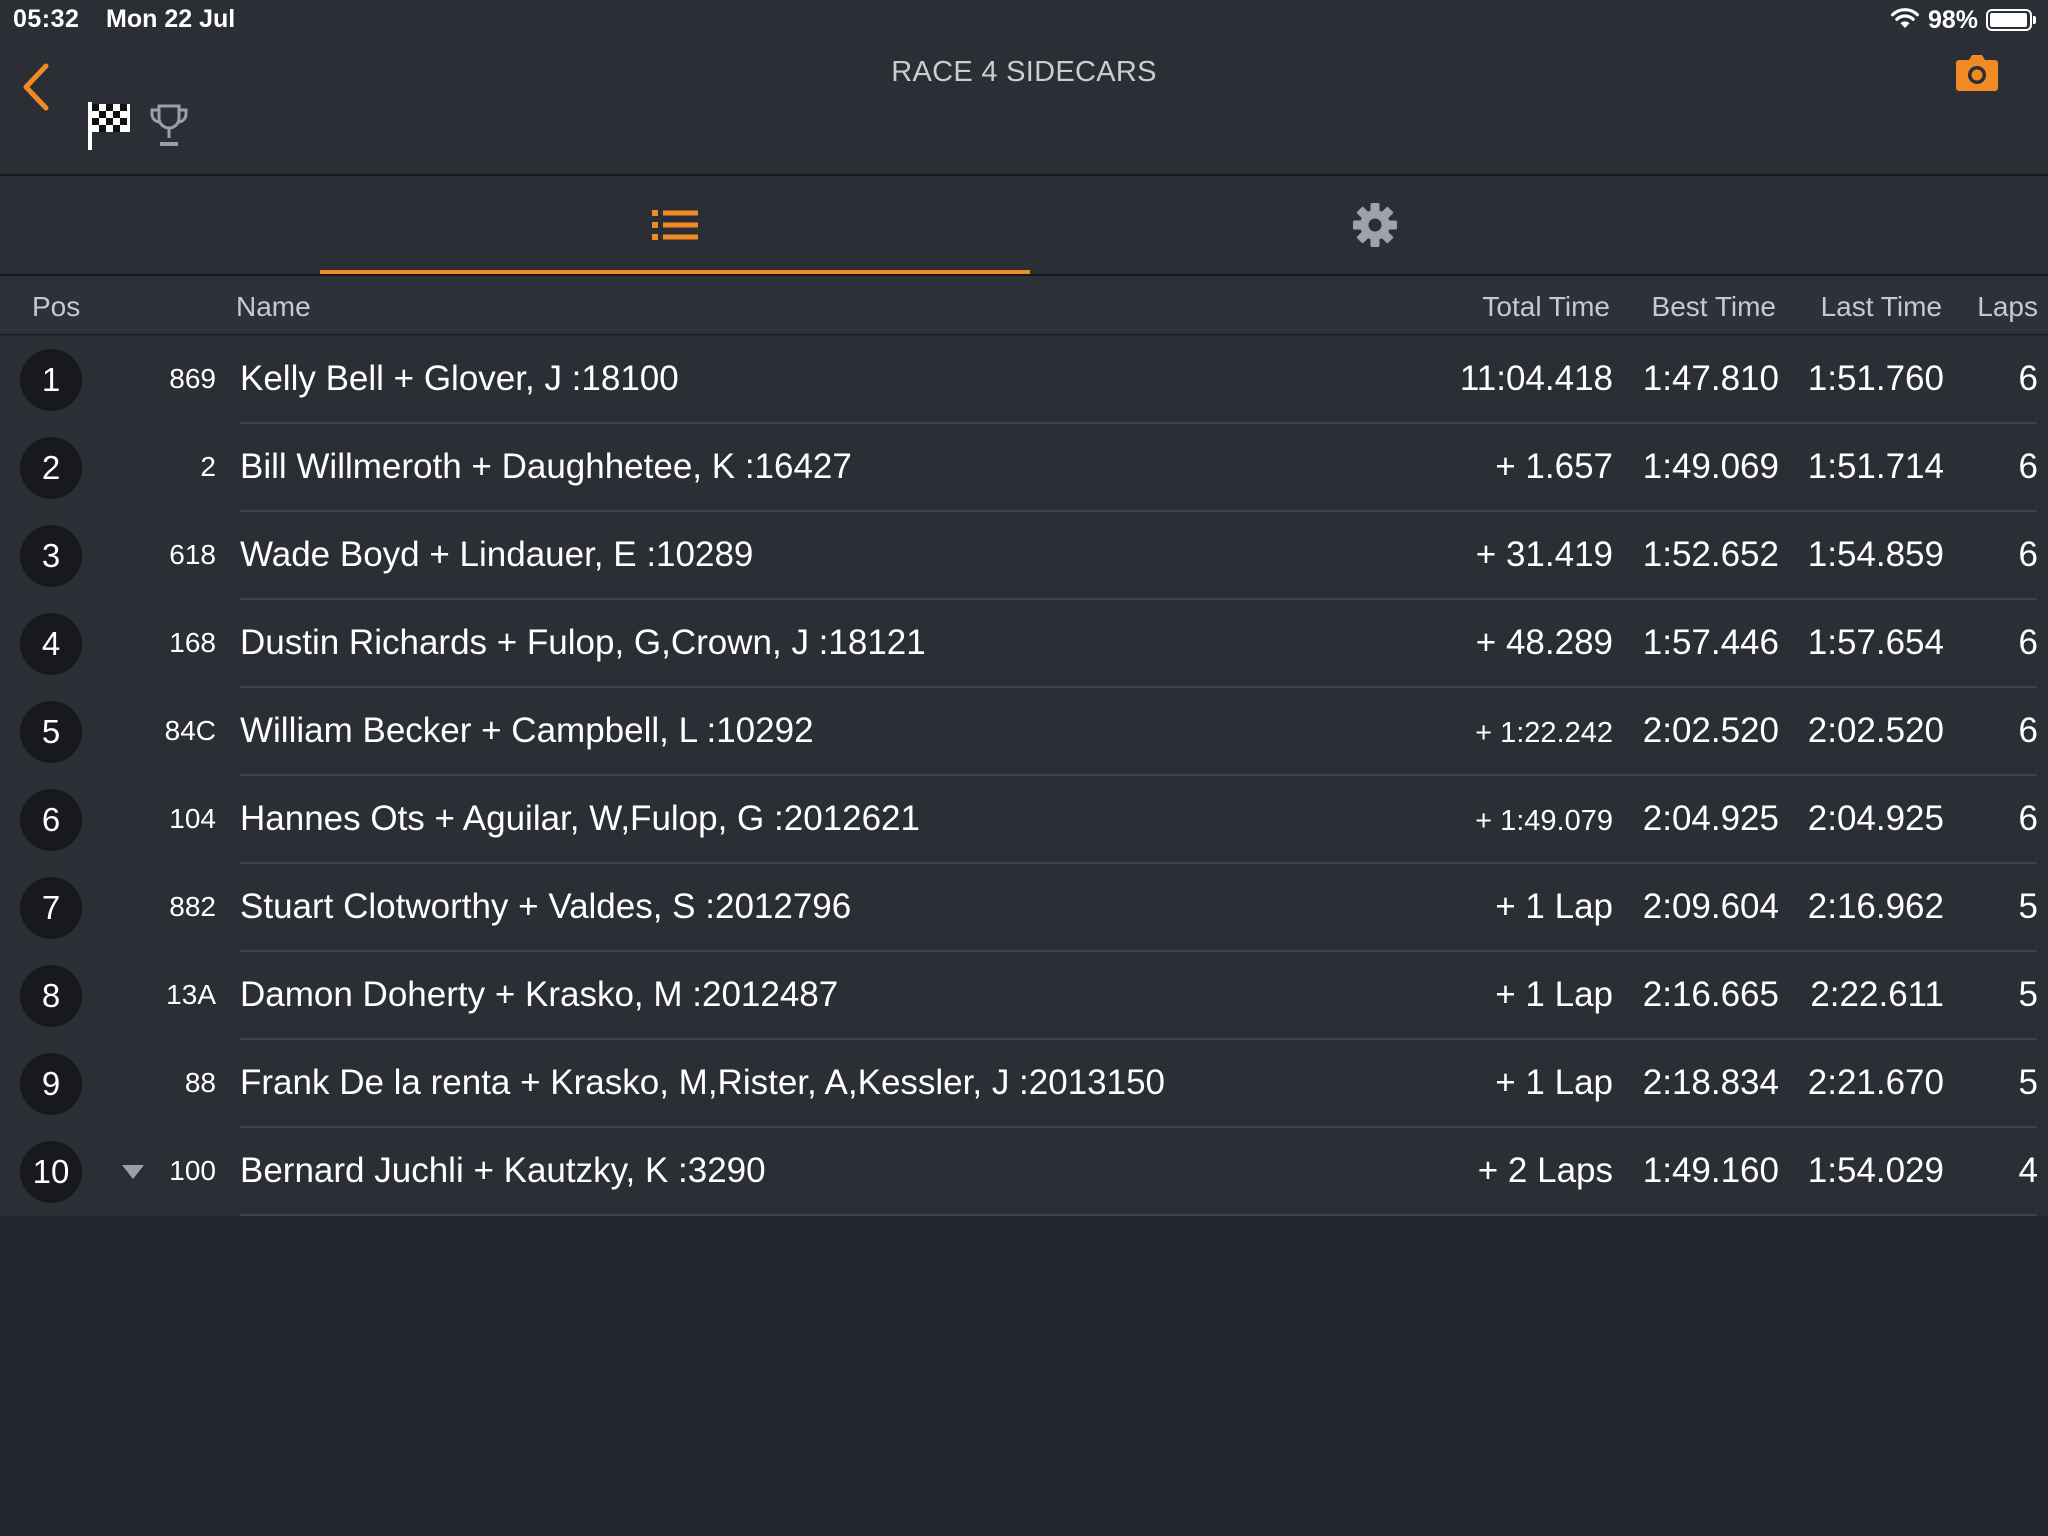  Describe the element at coordinates (1881, 307) in the screenshot. I see `column-header-last-time: Last Time` at that location.